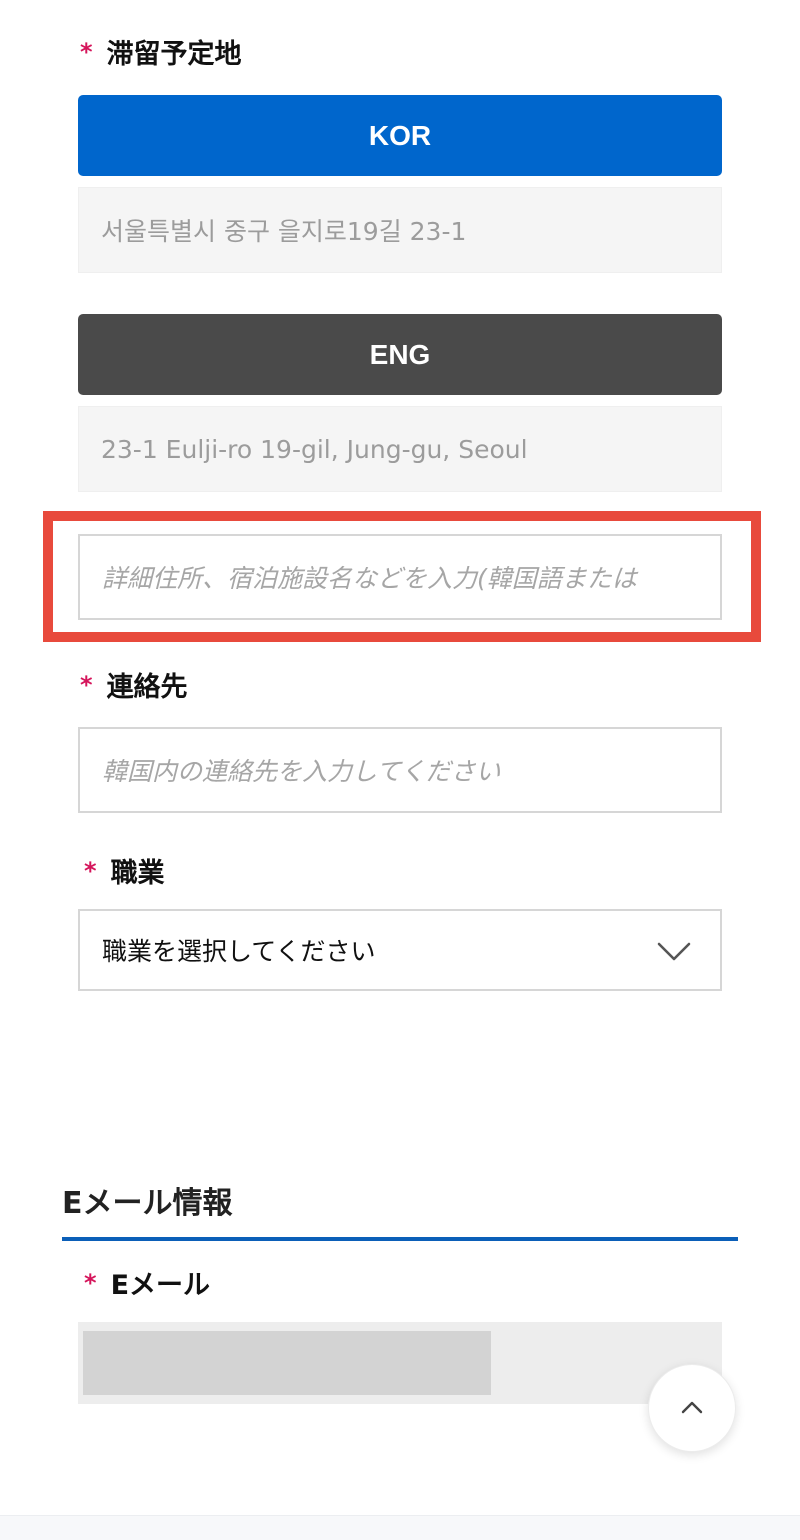 Image resolution: width=800 pixels, height=1540 pixels. I want to click on email-redacted-block, so click(287, 1363).